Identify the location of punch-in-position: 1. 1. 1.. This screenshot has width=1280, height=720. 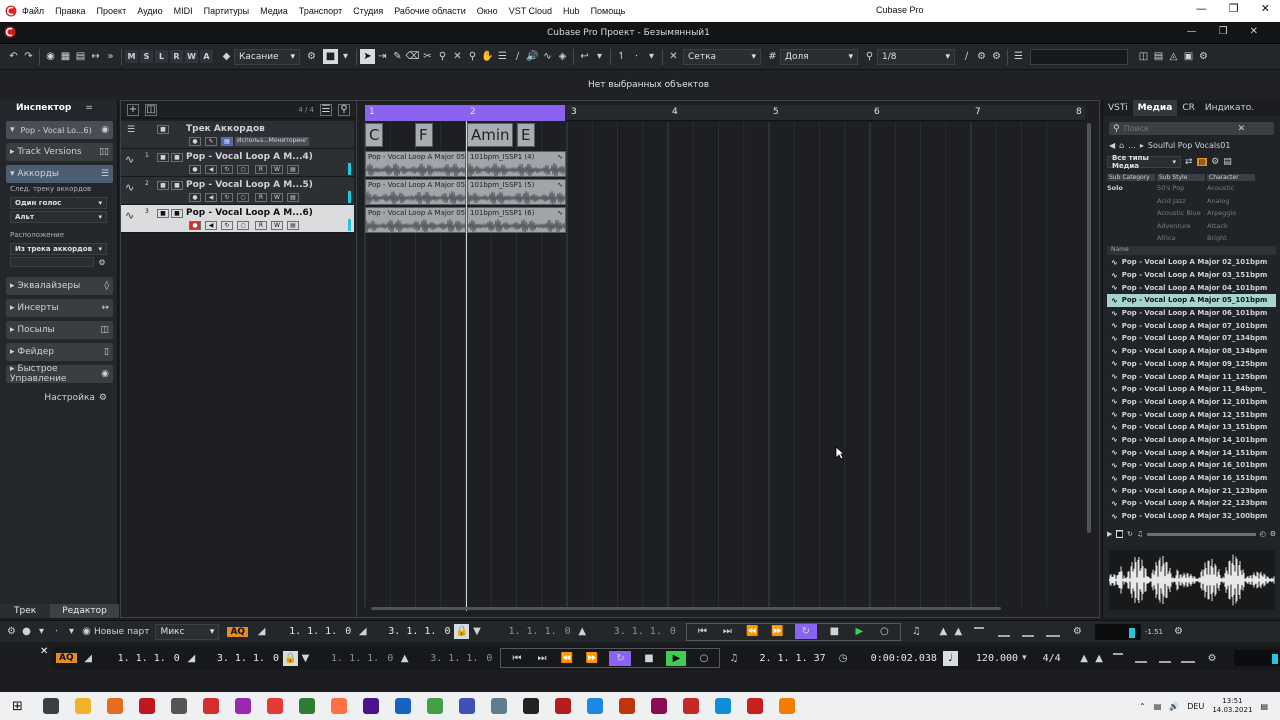
(532, 631).